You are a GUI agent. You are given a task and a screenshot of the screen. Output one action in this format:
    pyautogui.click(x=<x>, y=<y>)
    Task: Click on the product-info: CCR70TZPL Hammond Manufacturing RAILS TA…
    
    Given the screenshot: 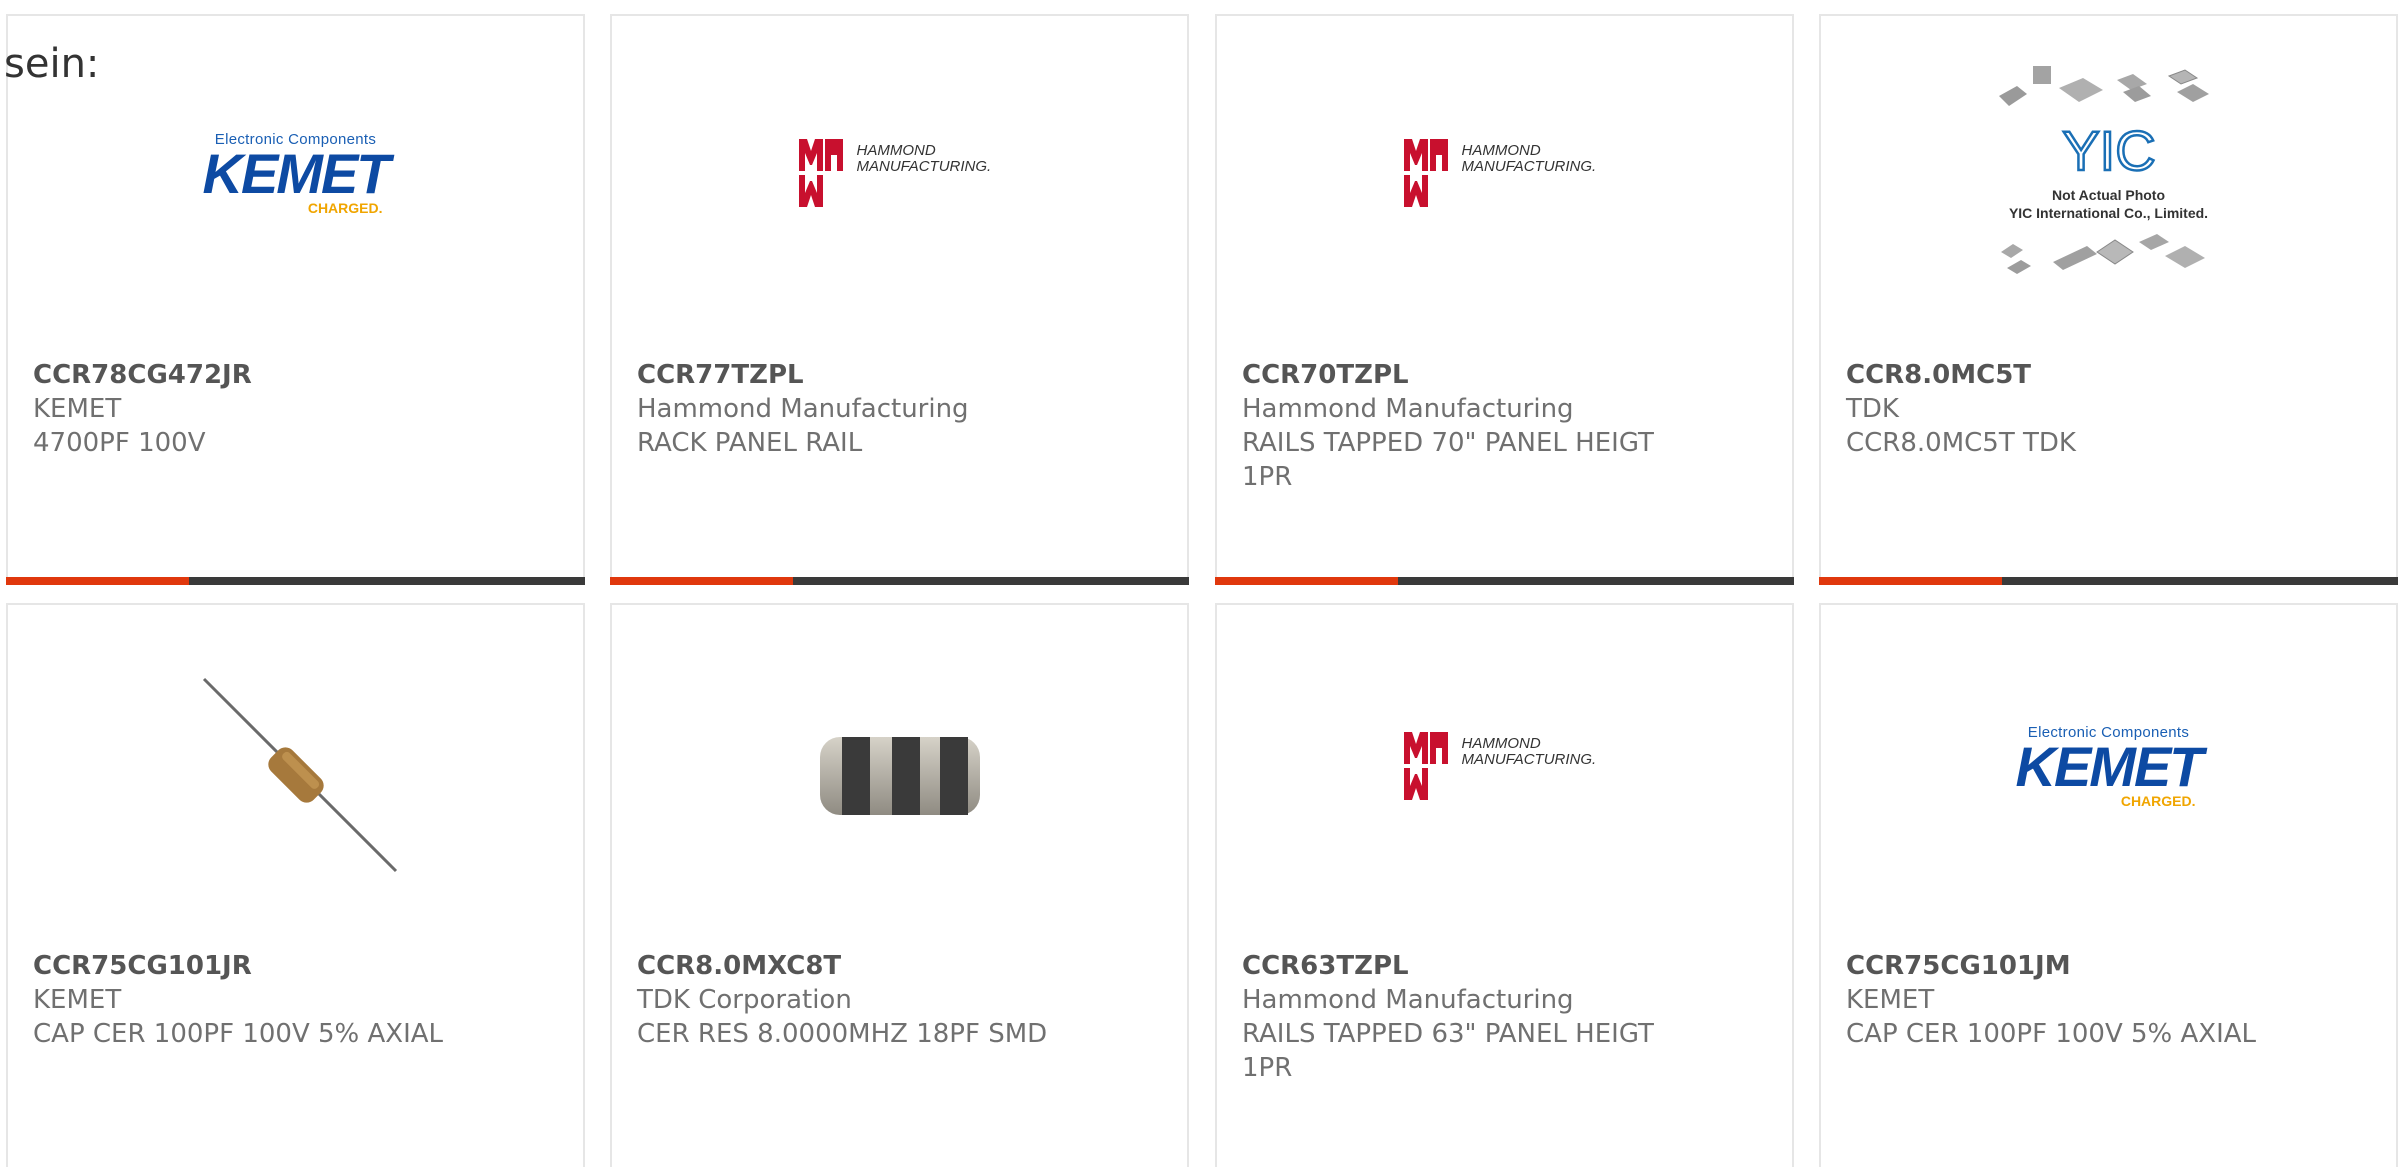 What is the action you would take?
    pyautogui.click(x=1507, y=426)
    